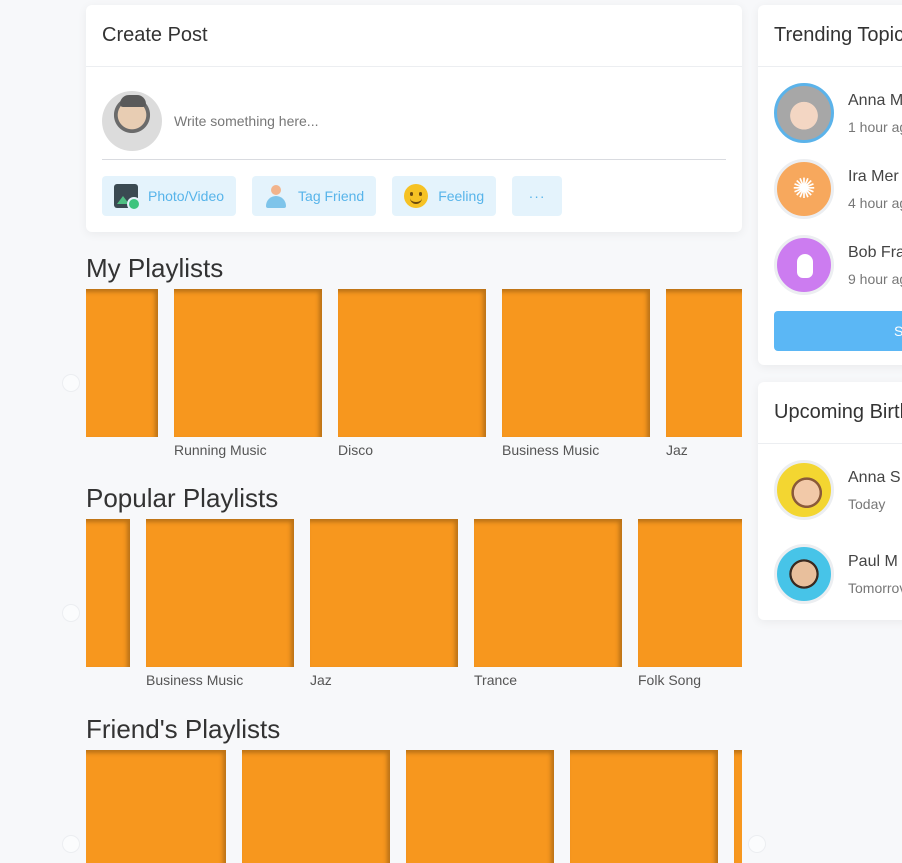 This screenshot has height=863, width=902. I want to click on trending-person: Ira Mer 4 hour ag, so click(838, 189).